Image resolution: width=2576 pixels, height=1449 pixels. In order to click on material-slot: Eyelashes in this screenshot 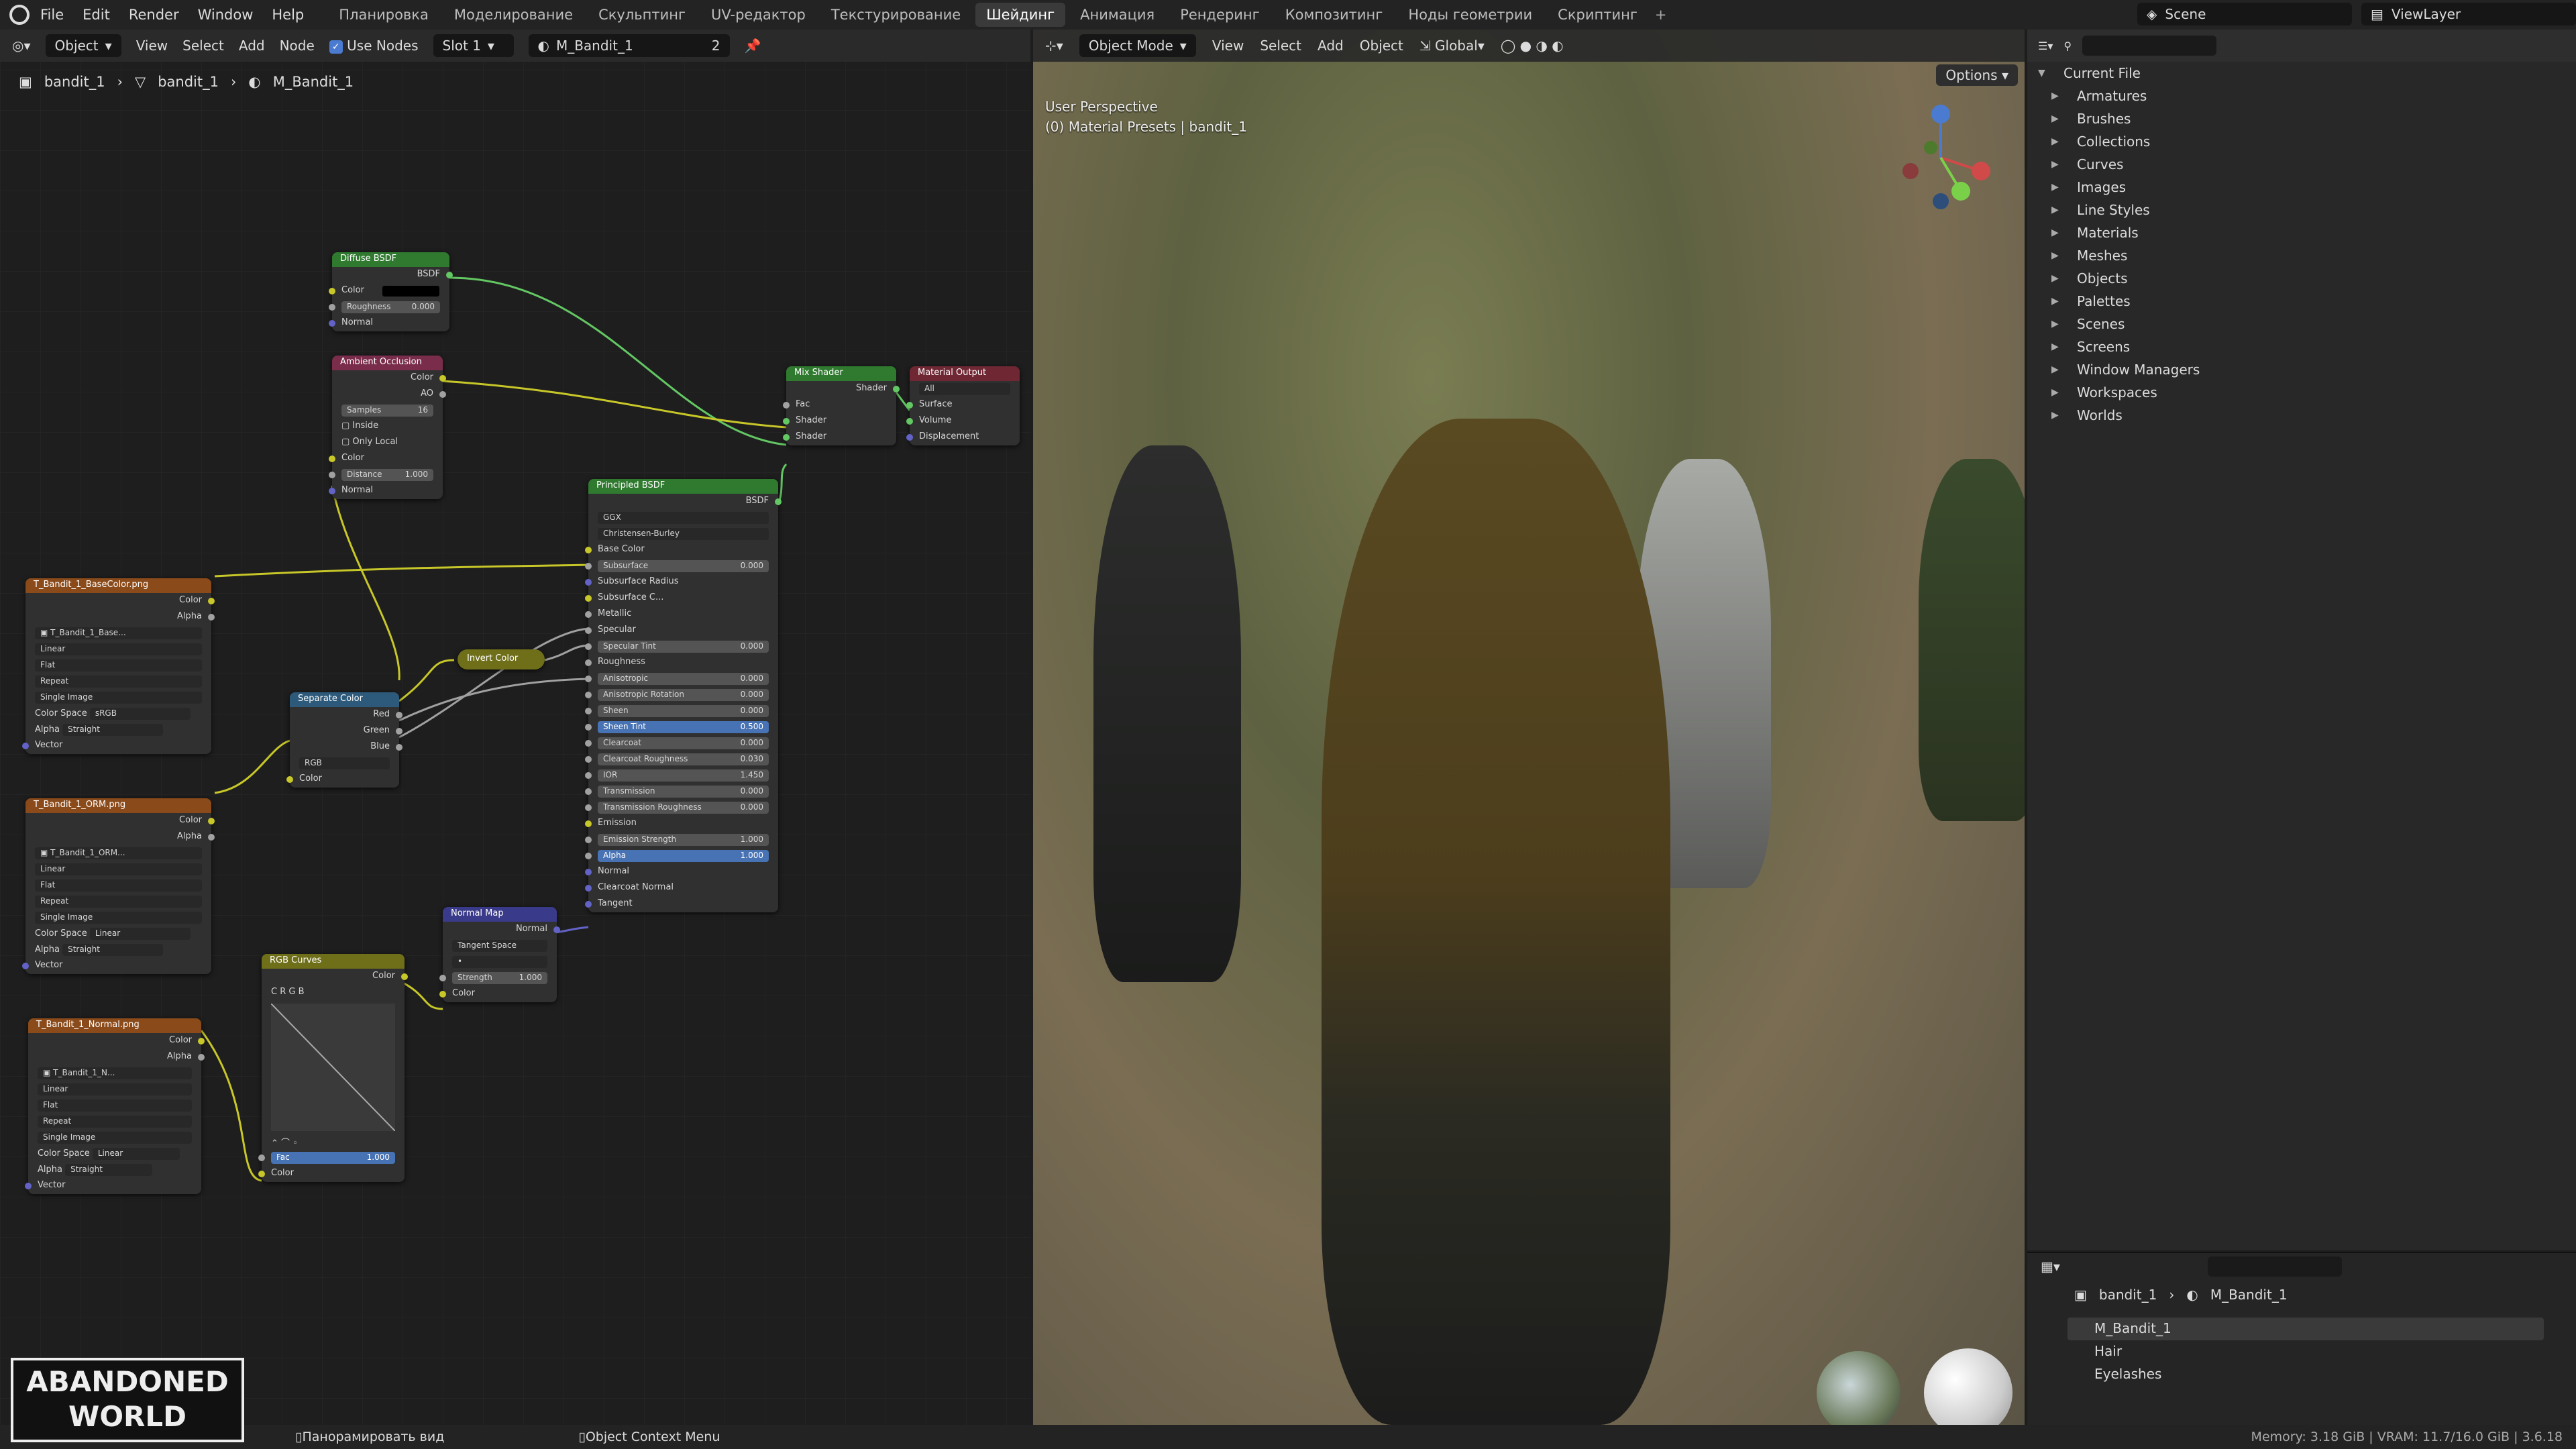, I will do `click(2306, 1374)`.